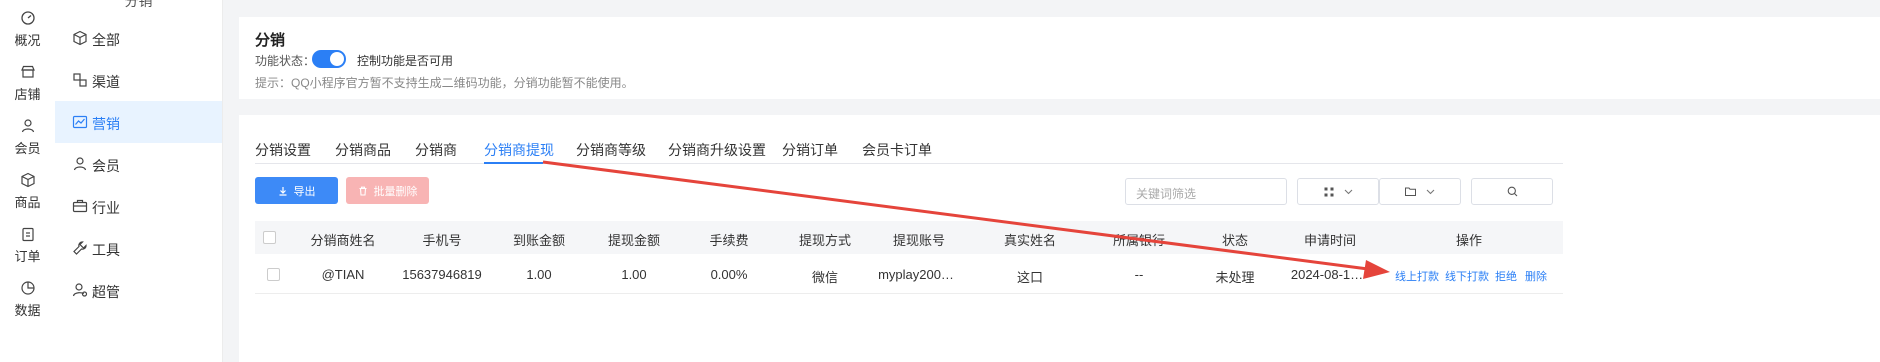 The height and width of the screenshot is (362, 1880). Describe the element at coordinates (1506, 276) in the screenshot. I see `reject-link: 拒绝` at that location.